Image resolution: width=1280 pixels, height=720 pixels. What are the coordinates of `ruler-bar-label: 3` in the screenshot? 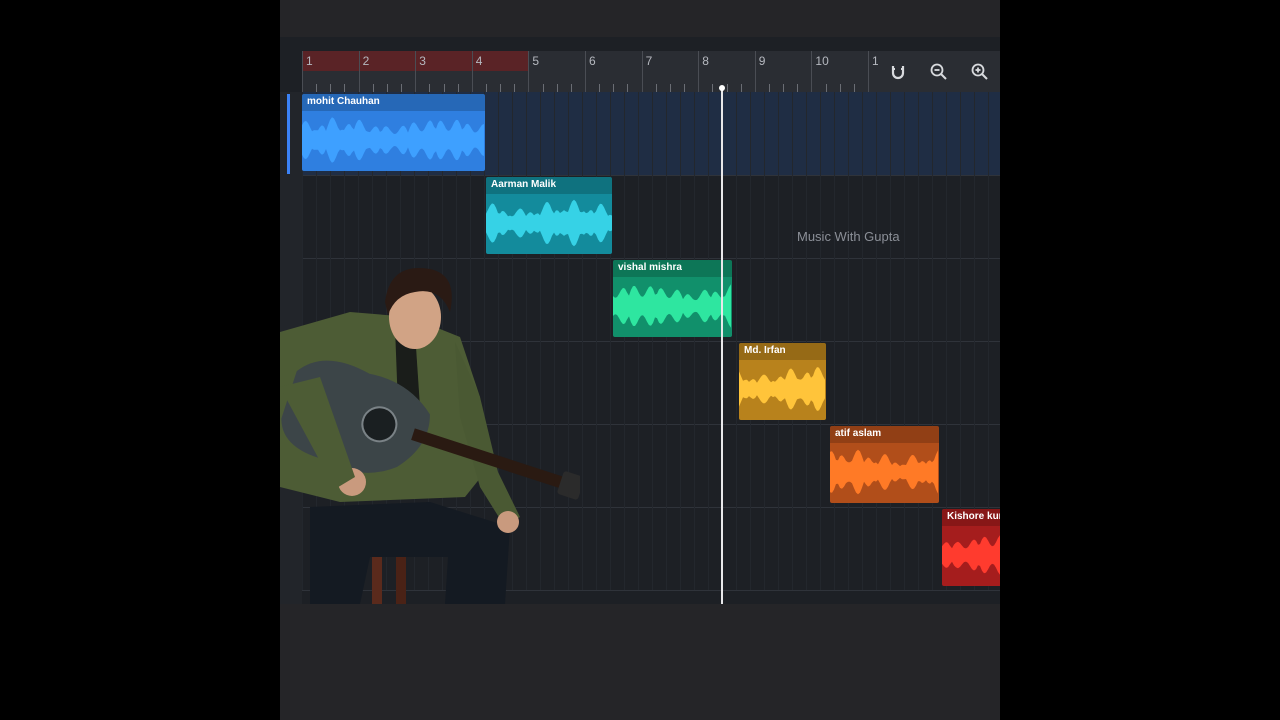 It's located at (422, 61).